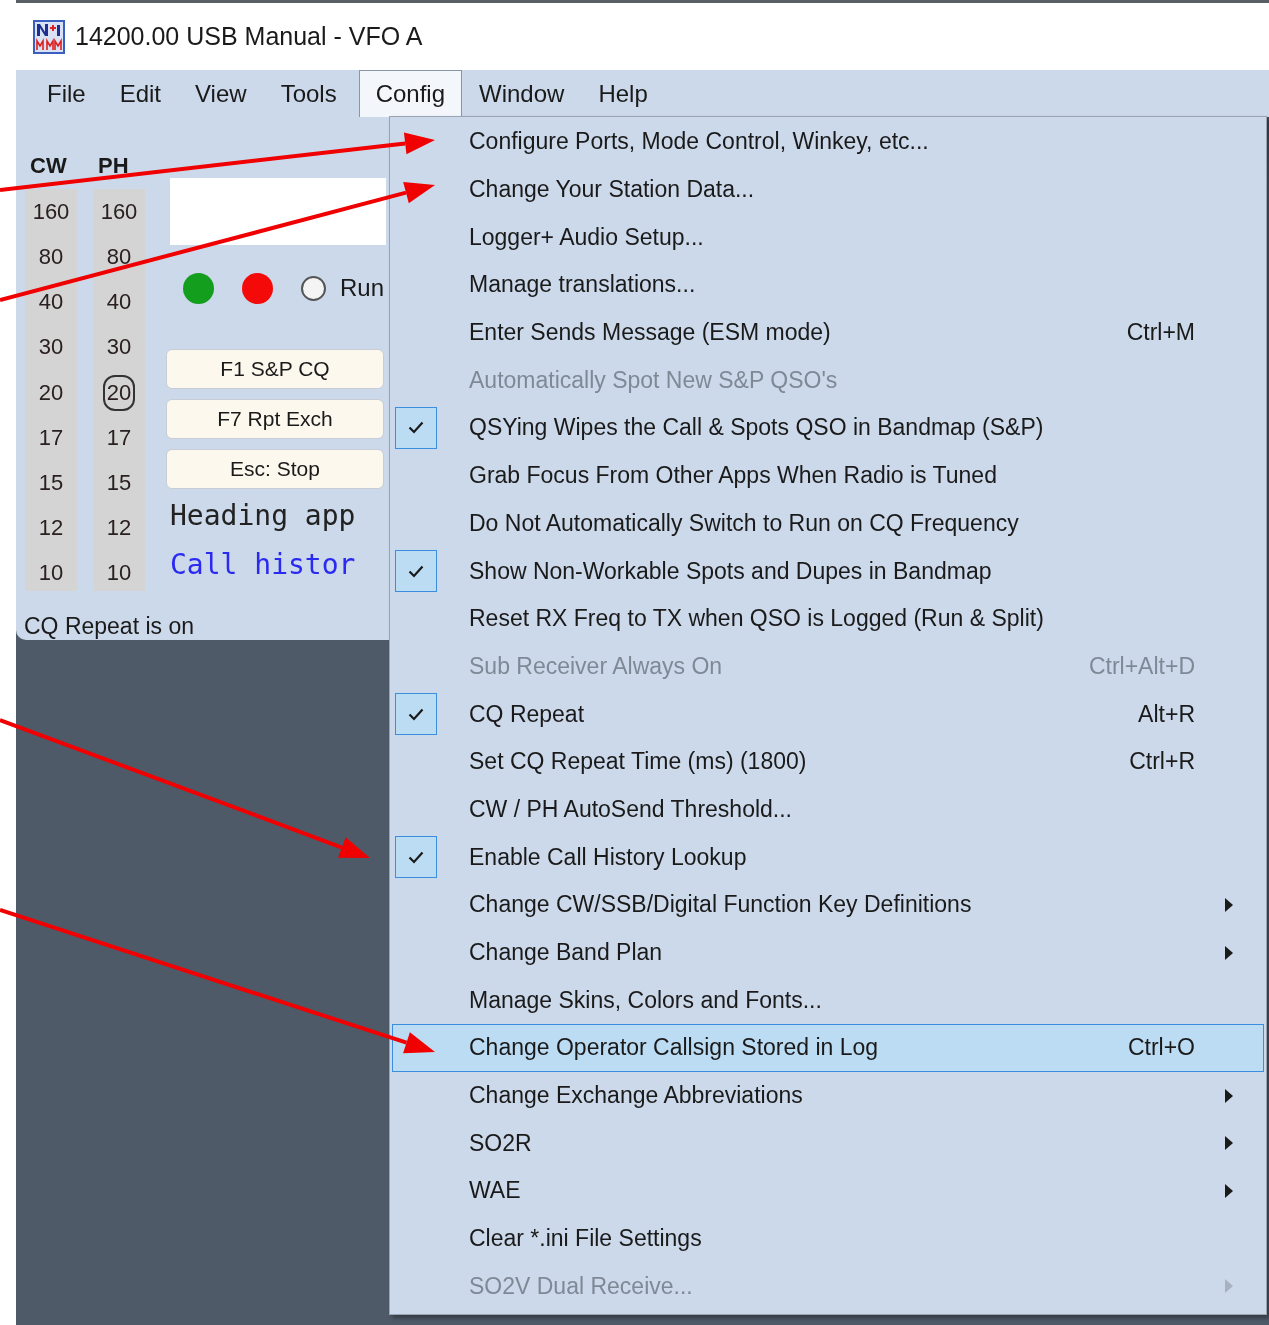 Image resolution: width=1269 pixels, height=1325 pixels. I want to click on band-column-header: PH, so click(113, 166).